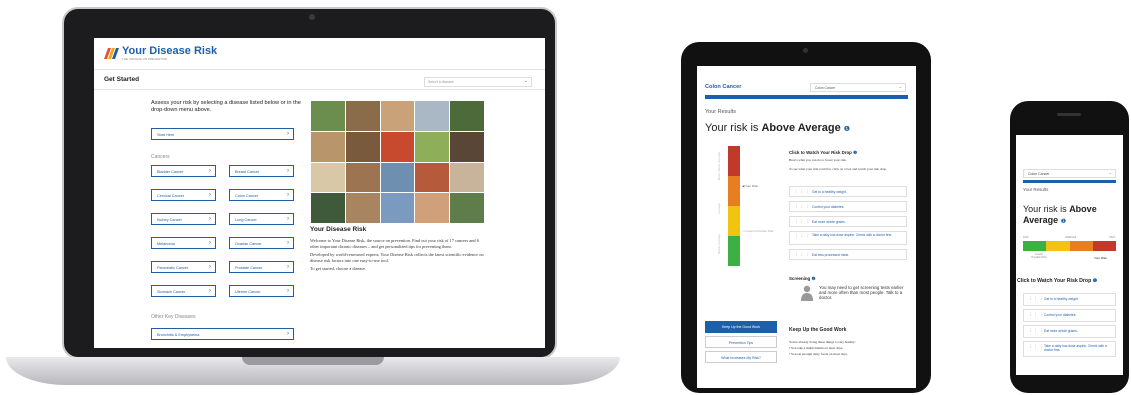  Describe the element at coordinates (261, 291) in the screenshot. I see `disease-button-uterine-cancer: Uterine Cancer ›` at that location.